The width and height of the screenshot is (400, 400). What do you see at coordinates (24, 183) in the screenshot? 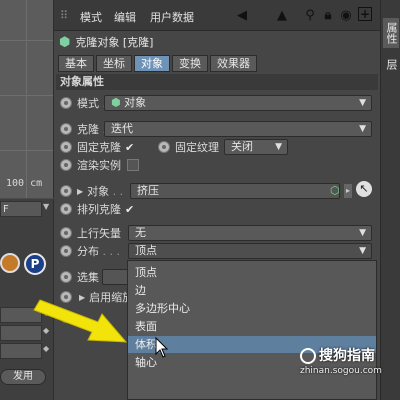
I see `viewport-scale-label: 100 cm` at bounding box center [24, 183].